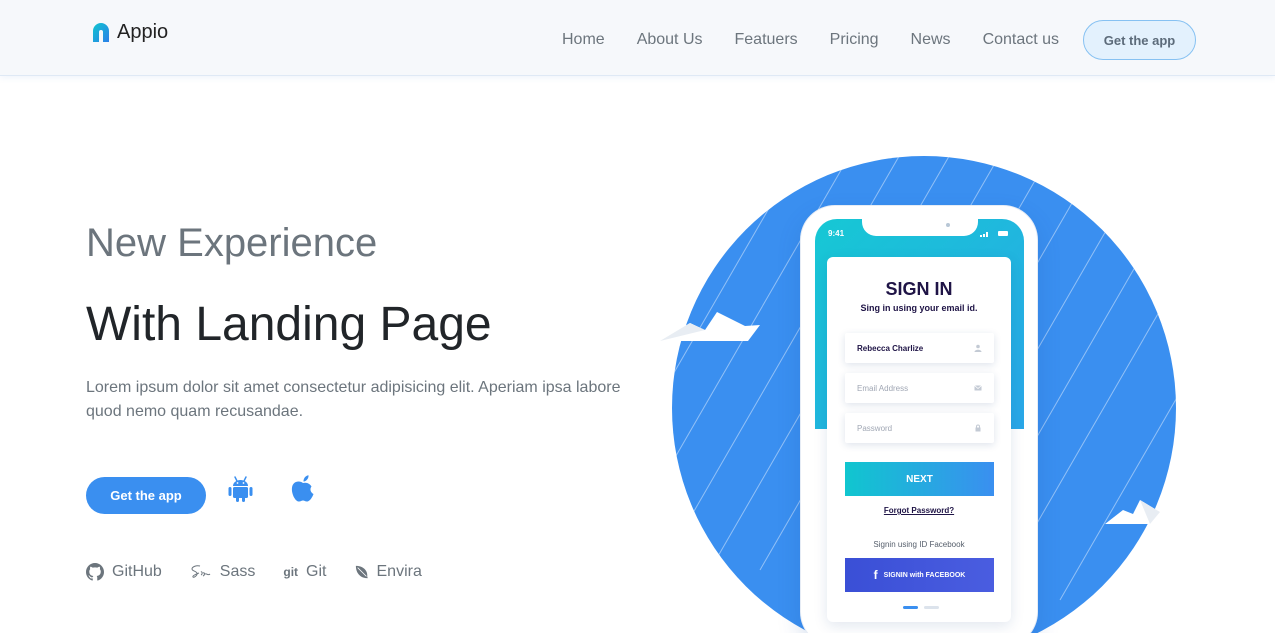 This screenshot has width=1275, height=633. I want to click on sass-icon, so click(201, 571).